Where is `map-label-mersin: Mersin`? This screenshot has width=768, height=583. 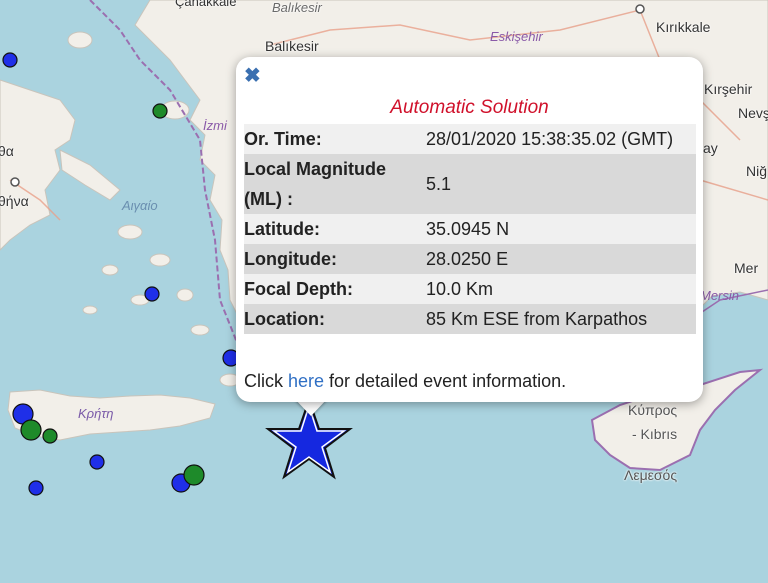
map-label-mersin: Mersin is located at coordinates (720, 295).